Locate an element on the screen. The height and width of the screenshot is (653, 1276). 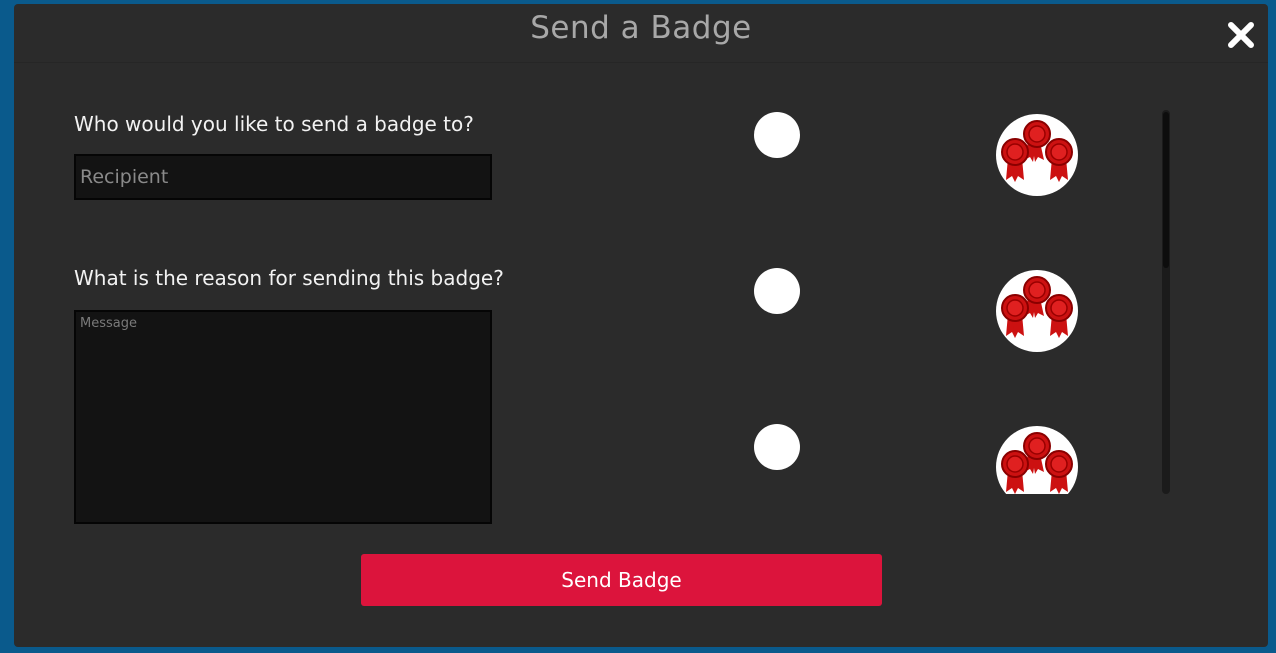
recipient-label: Who would you like to send a badge to? is located at coordinates (274, 124).